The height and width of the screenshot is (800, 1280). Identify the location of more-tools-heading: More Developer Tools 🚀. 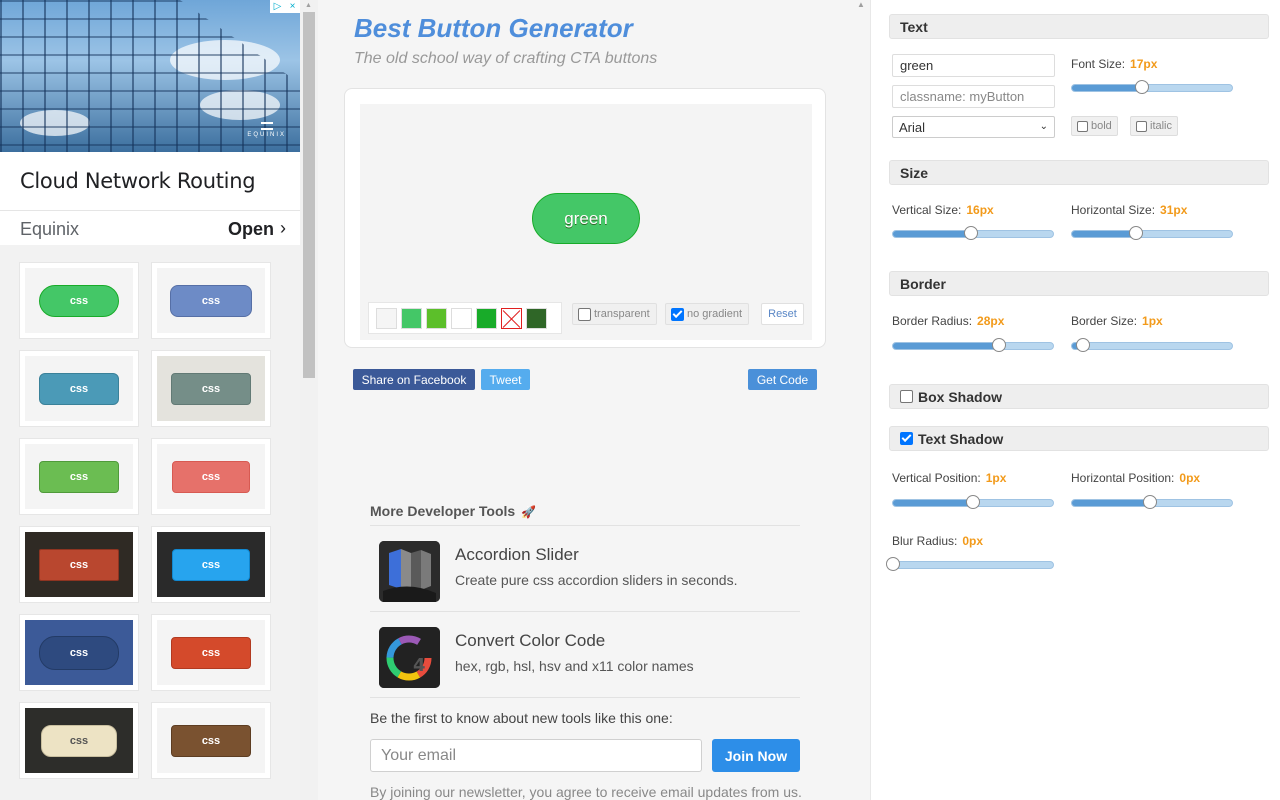
(585, 514).